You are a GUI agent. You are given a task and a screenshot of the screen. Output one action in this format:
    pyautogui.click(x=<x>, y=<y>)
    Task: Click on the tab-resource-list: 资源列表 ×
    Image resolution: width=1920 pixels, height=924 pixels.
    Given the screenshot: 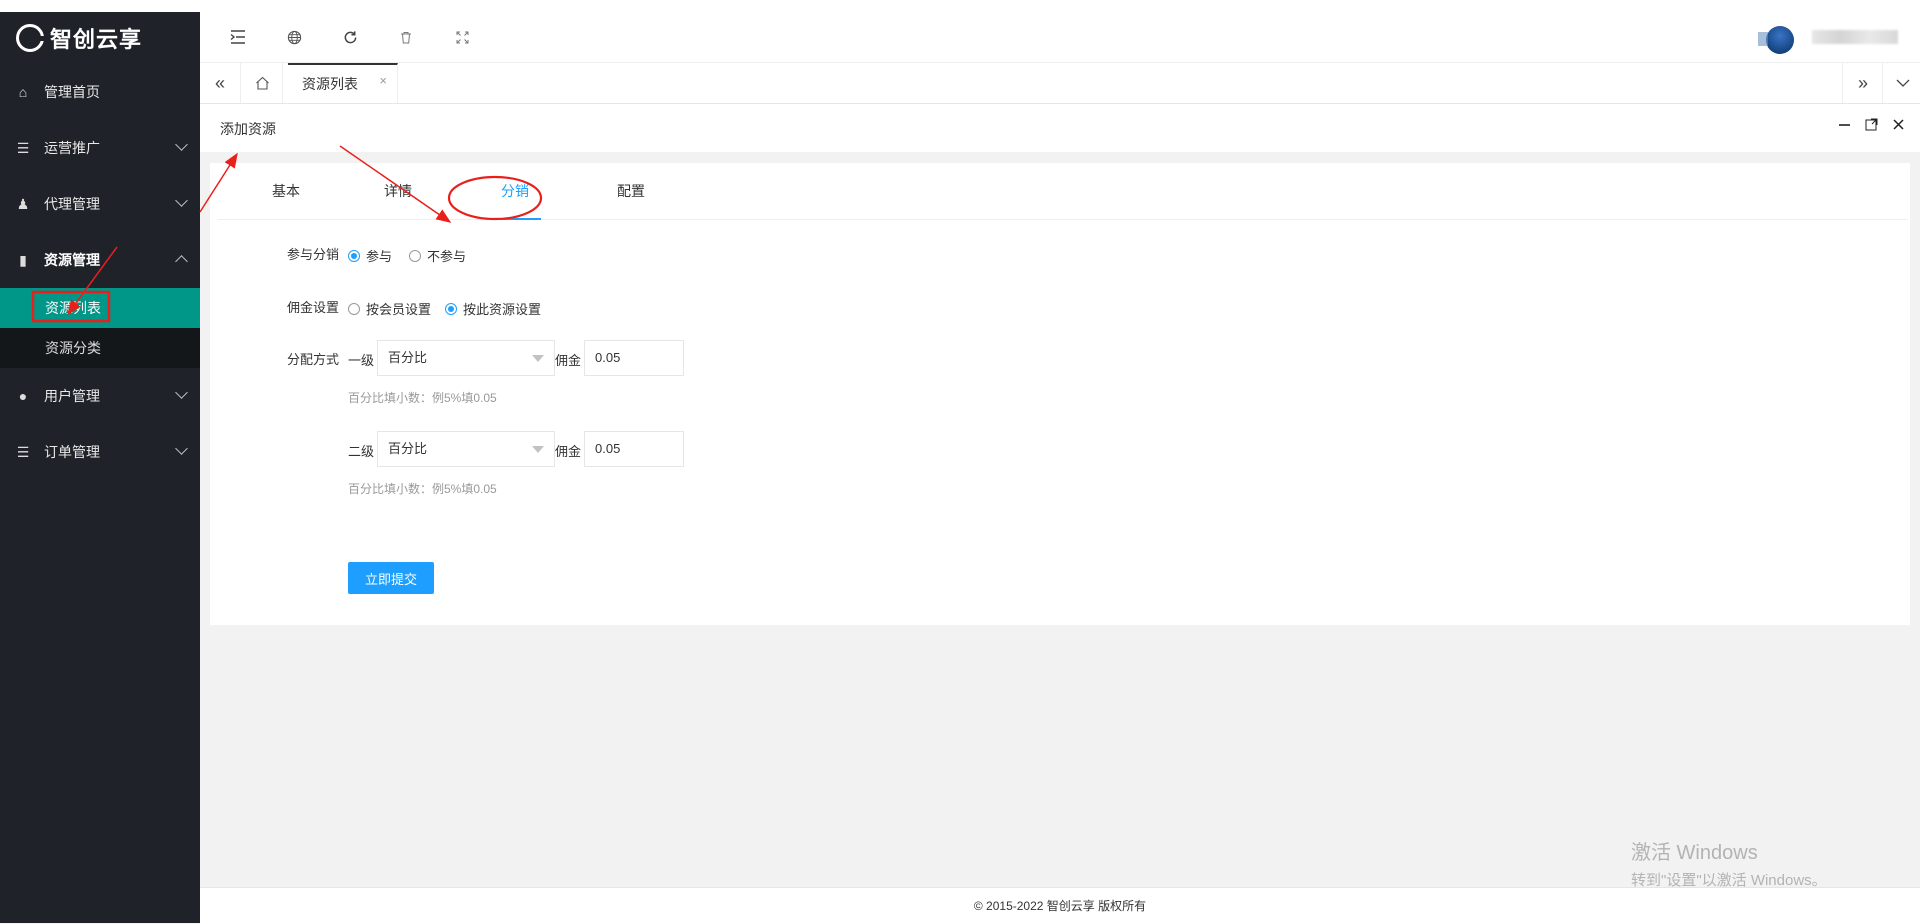 What is the action you would take?
    pyautogui.click(x=343, y=83)
    